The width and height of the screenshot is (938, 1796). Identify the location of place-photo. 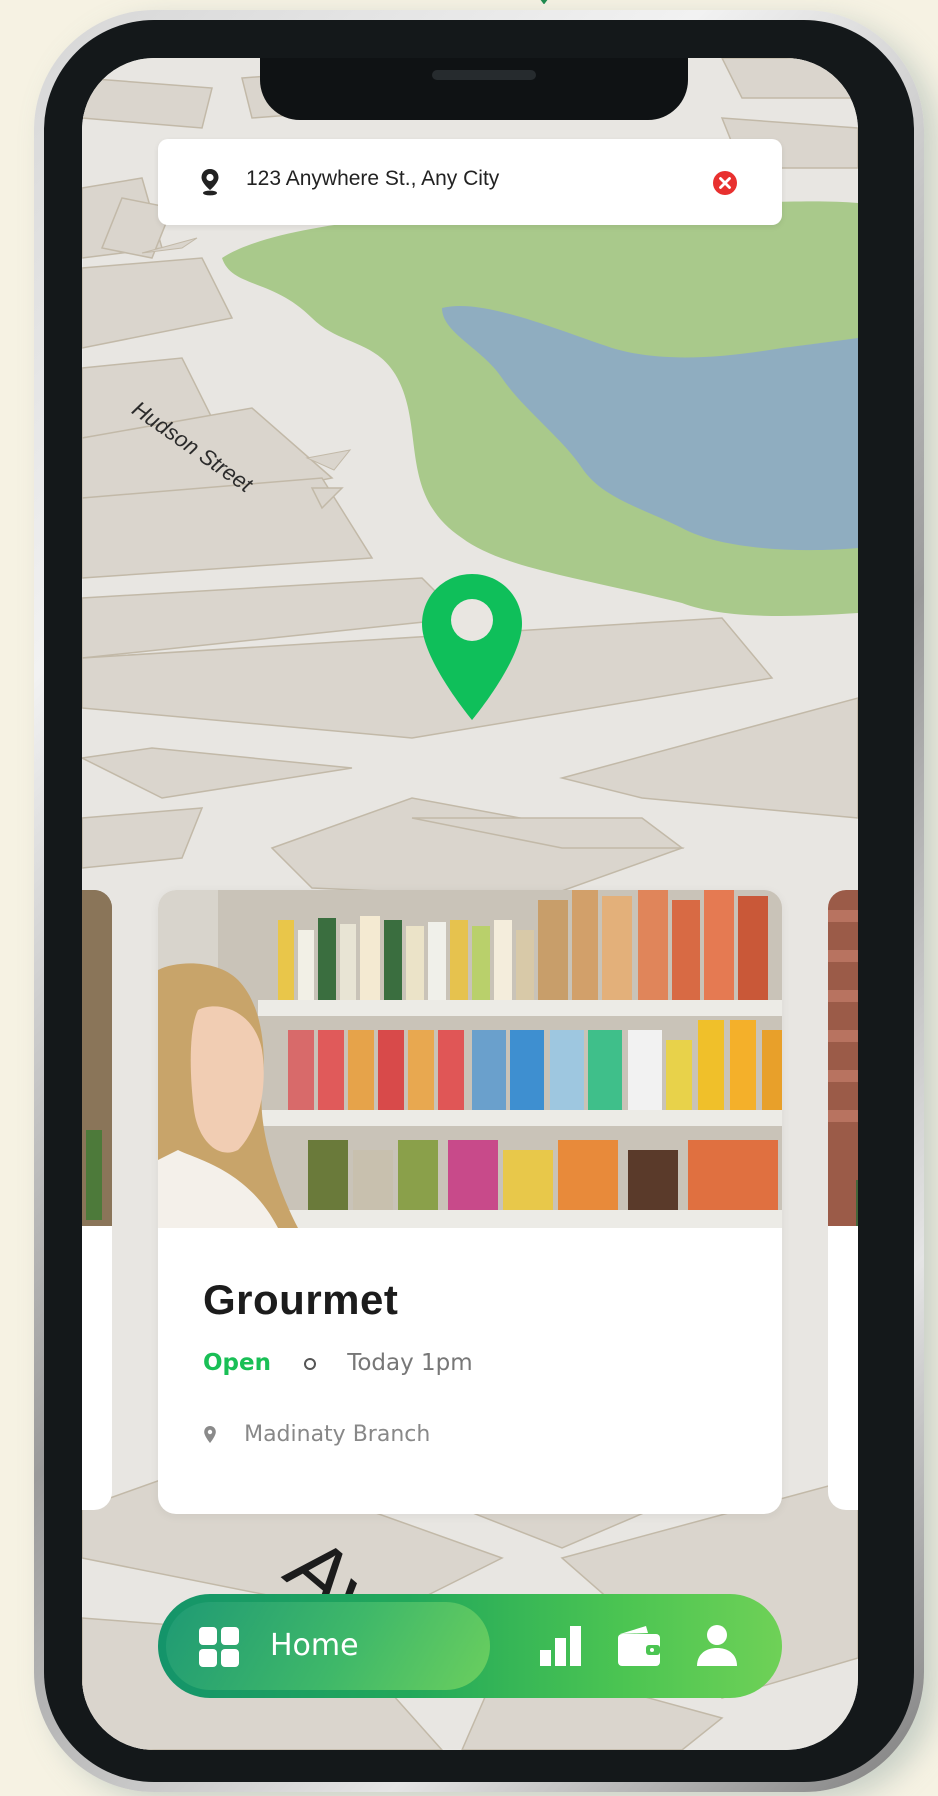
(470, 1059).